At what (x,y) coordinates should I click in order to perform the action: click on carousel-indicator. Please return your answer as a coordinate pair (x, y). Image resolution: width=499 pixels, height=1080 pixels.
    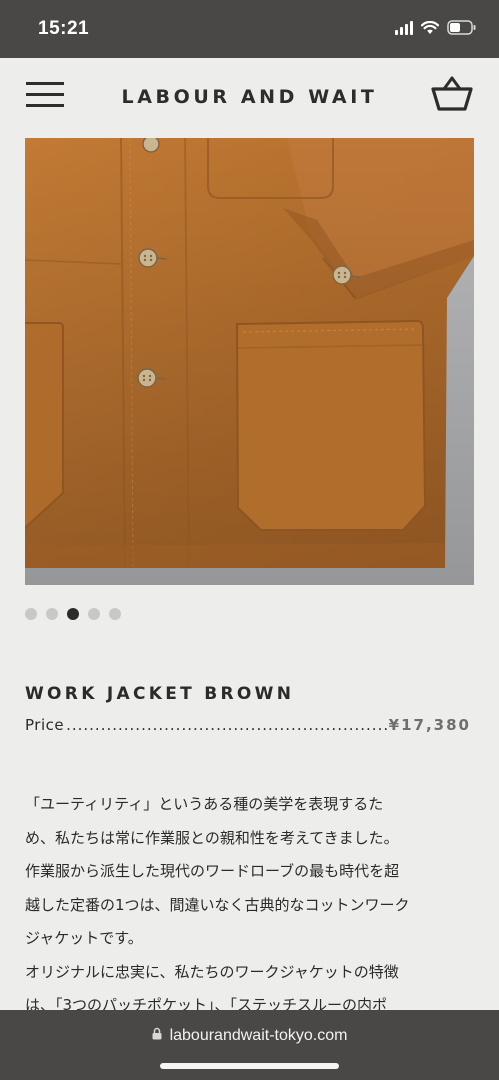
    Looking at the image, I should click on (73, 614).